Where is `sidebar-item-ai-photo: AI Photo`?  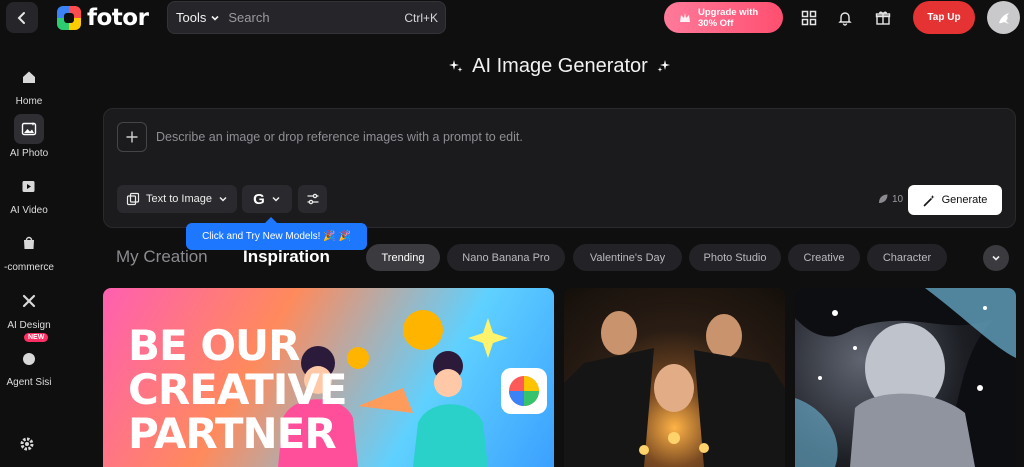
sidebar-item-ai-photo: AI Photo is located at coordinates (29, 136).